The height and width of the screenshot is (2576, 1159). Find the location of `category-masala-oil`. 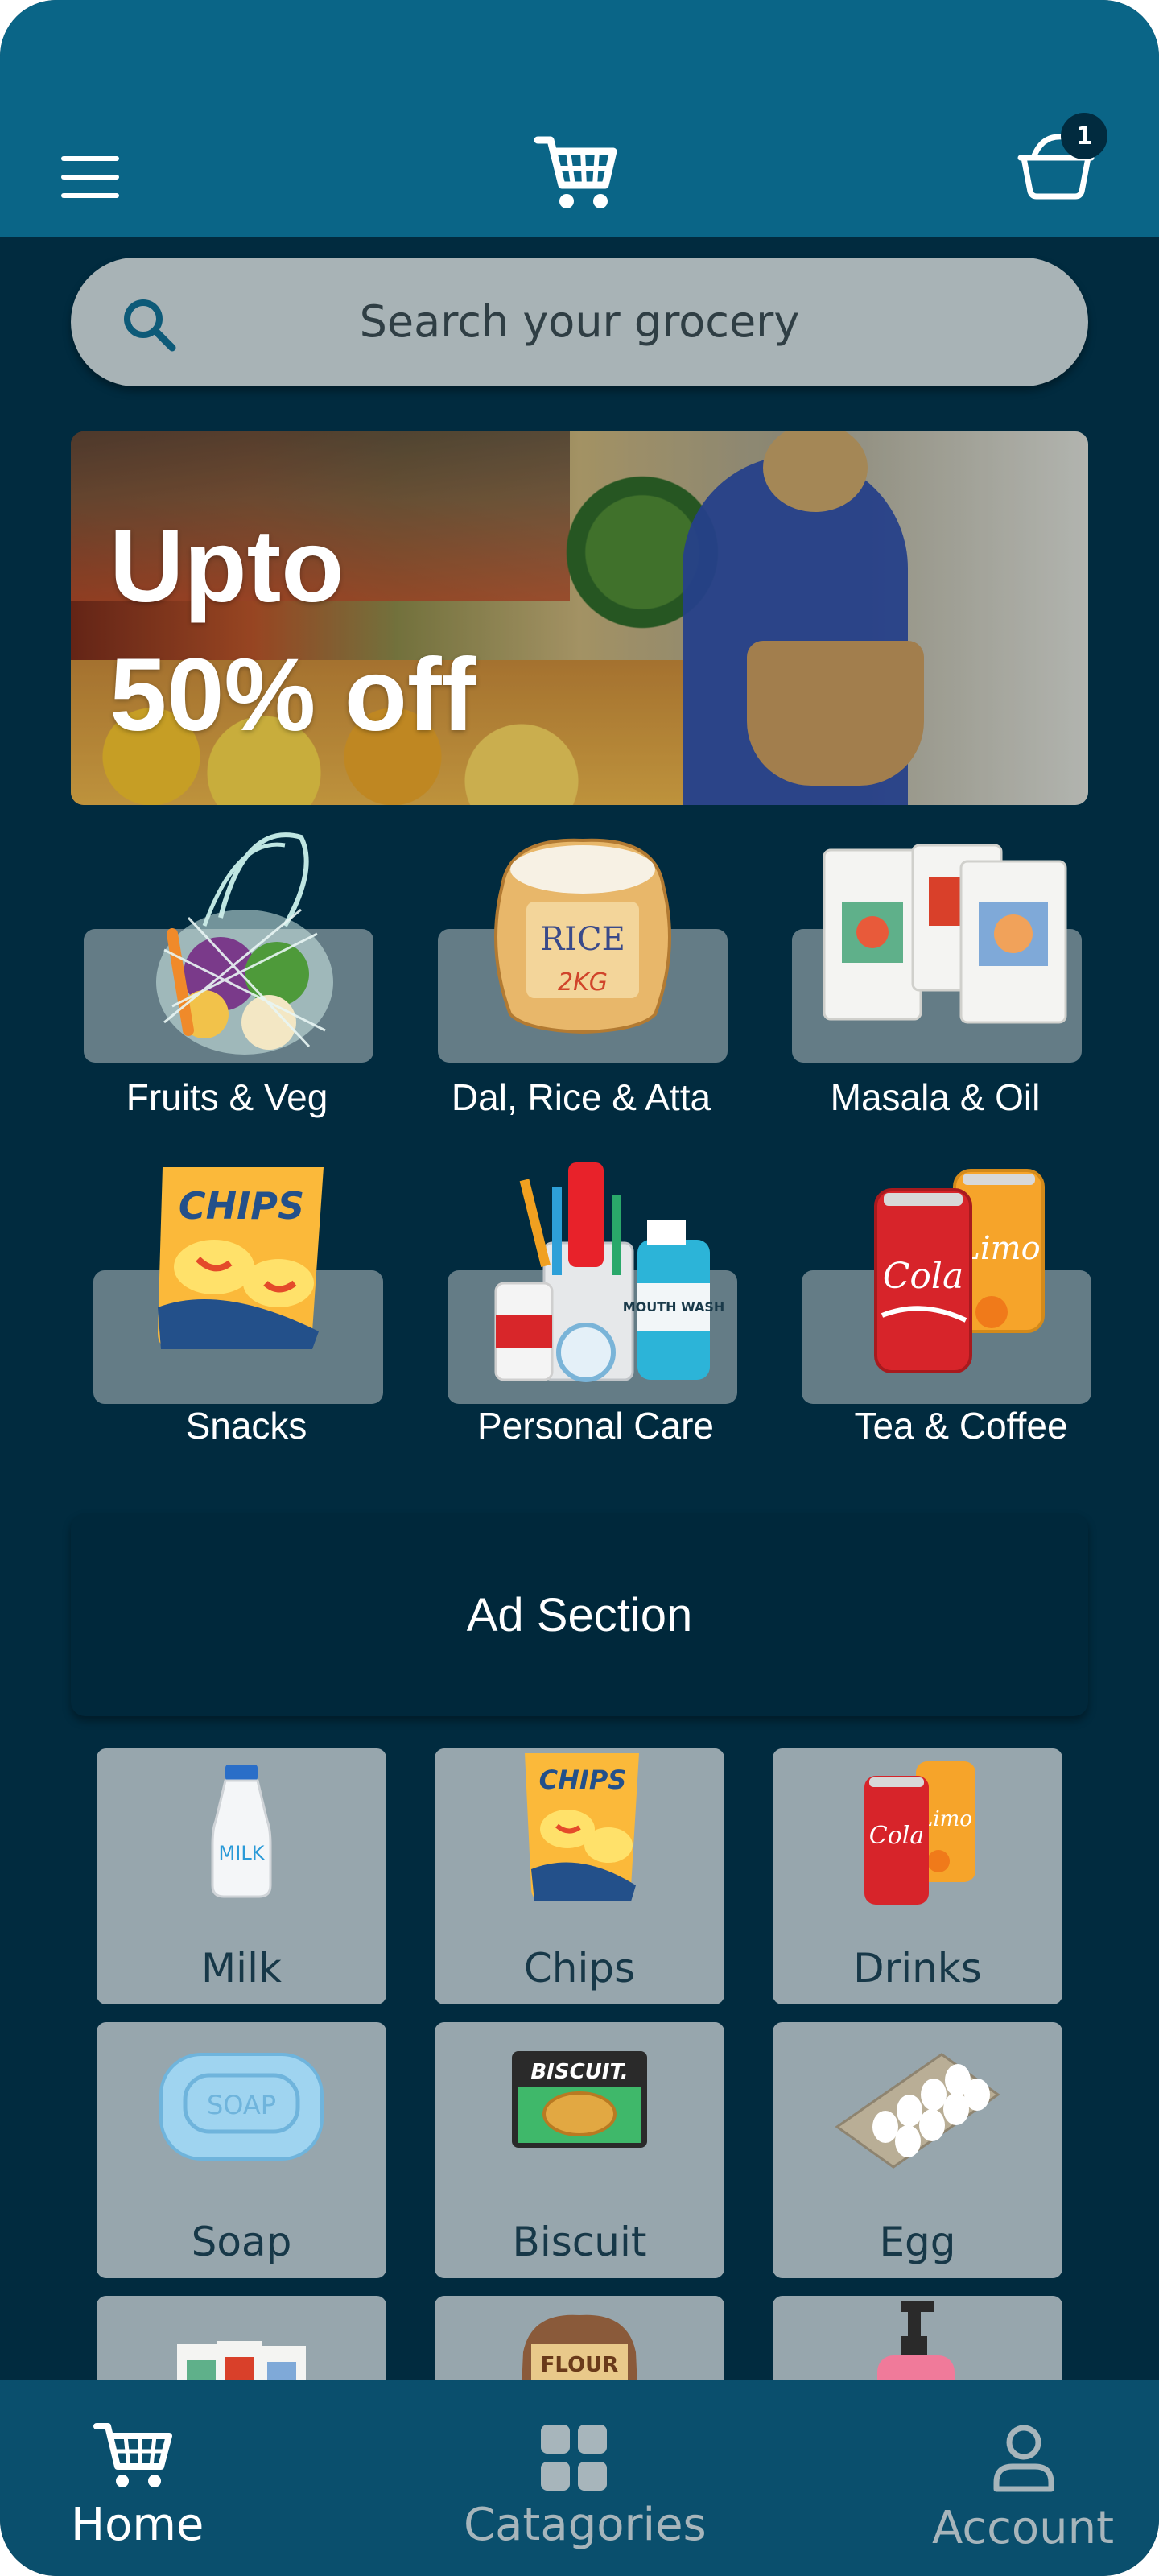

category-masala-oil is located at coordinates (937, 942).